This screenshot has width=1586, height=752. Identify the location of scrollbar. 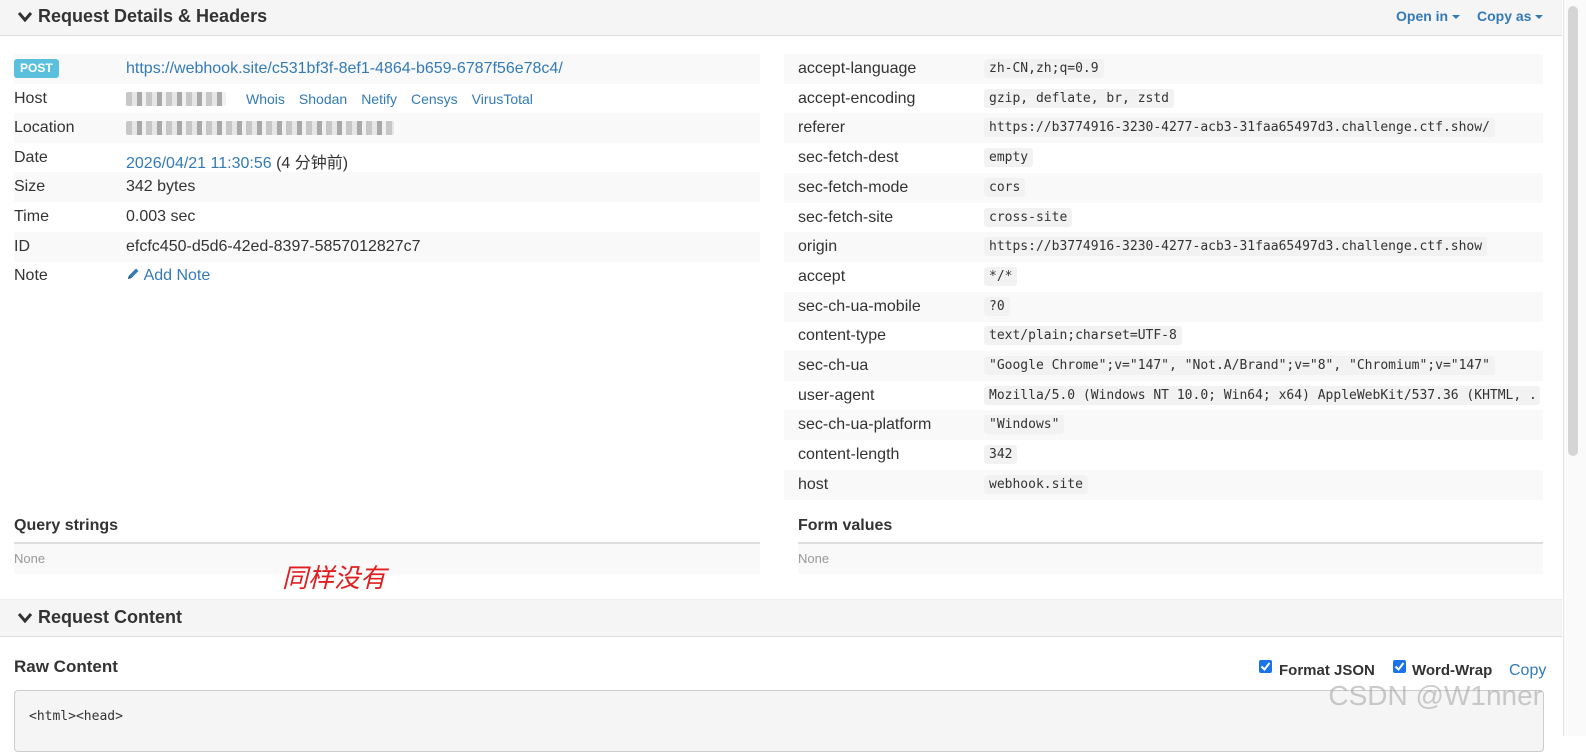
(1574, 368).